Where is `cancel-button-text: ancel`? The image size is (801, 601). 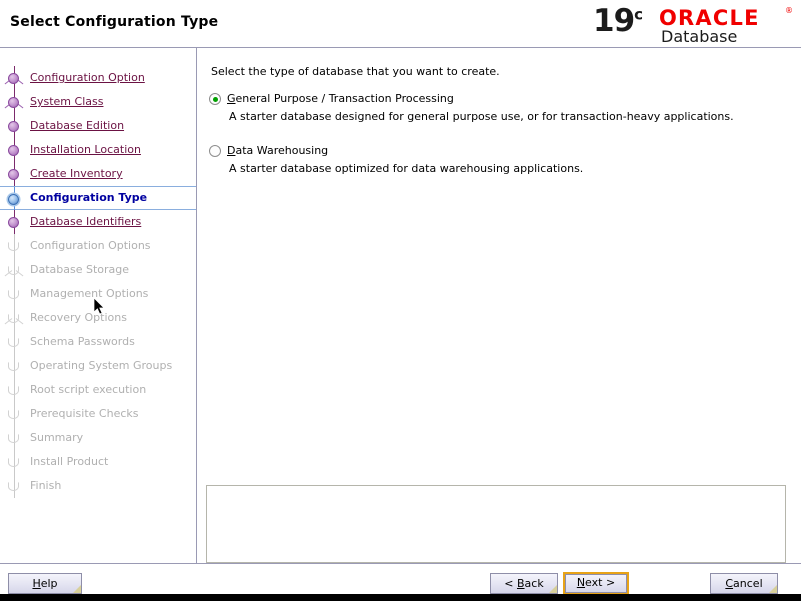 cancel-button-text: ancel is located at coordinates (748, 583).